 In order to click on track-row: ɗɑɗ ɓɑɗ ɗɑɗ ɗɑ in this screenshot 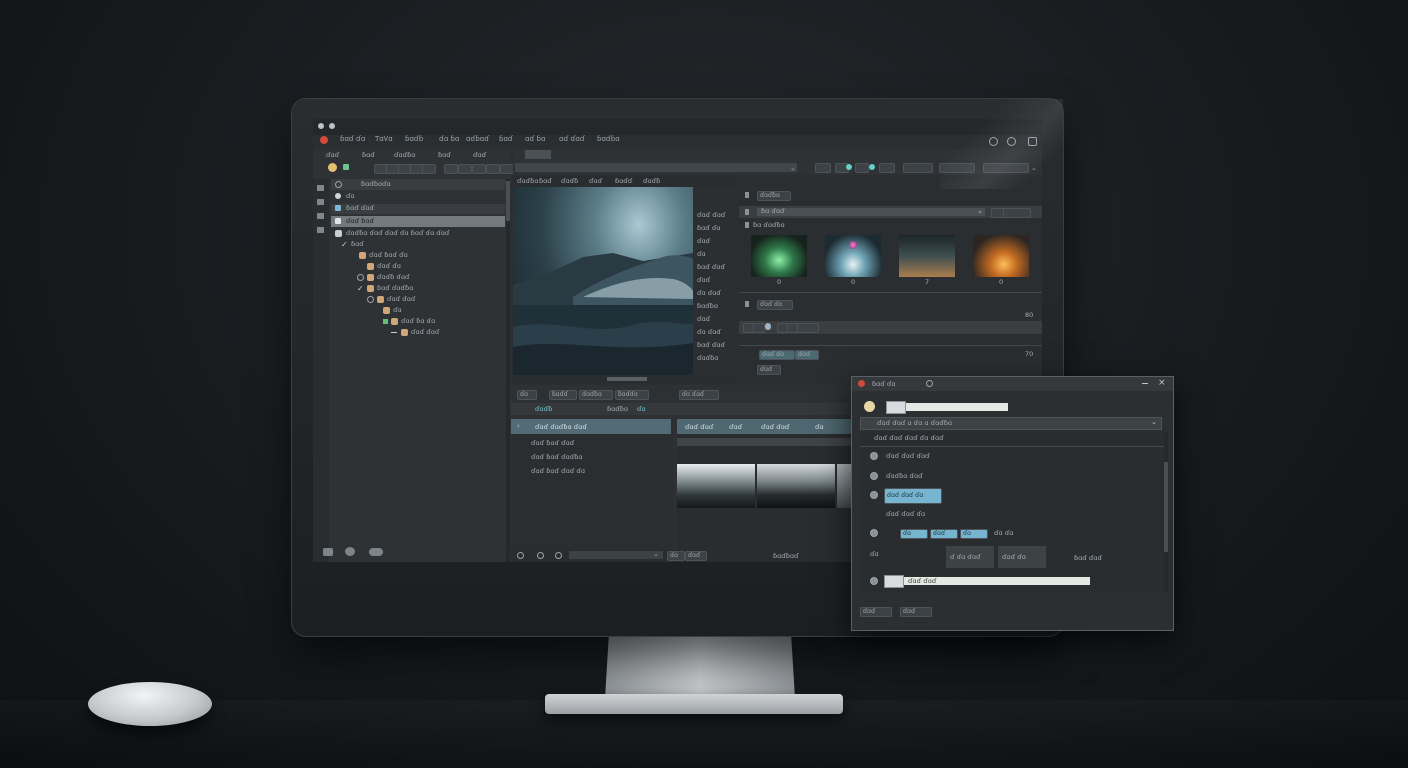, I will do `click(591, 471)`.